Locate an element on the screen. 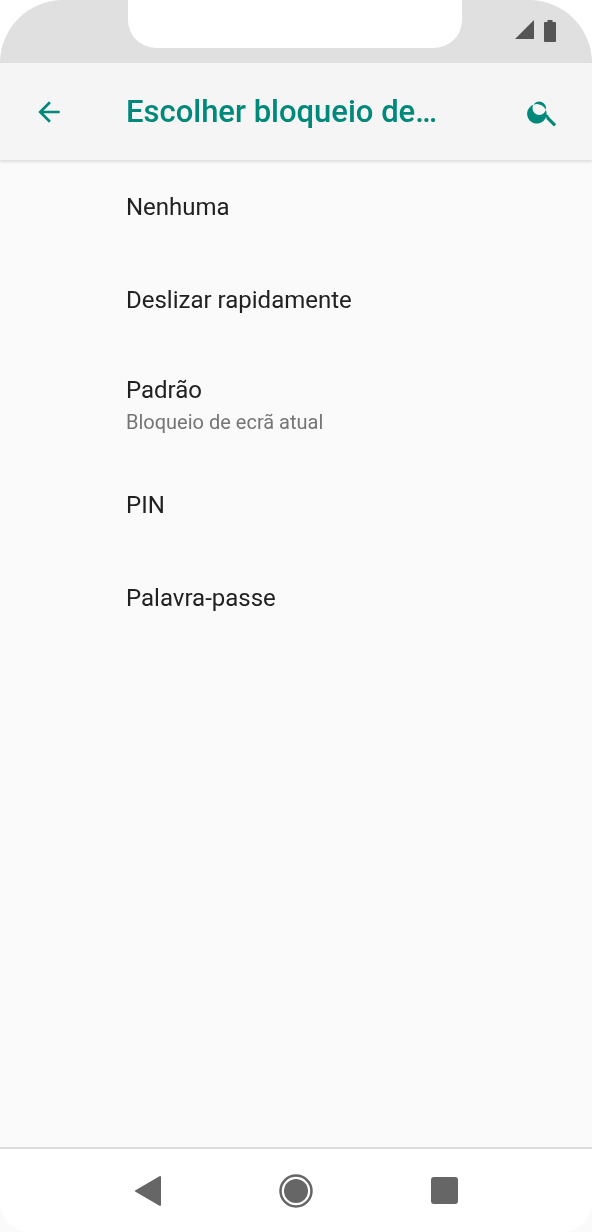 Image resolution: width=592 pixels, height=1232 pixels. lock-option: Deslizar rapidamente is located at coordinates (359, 299).